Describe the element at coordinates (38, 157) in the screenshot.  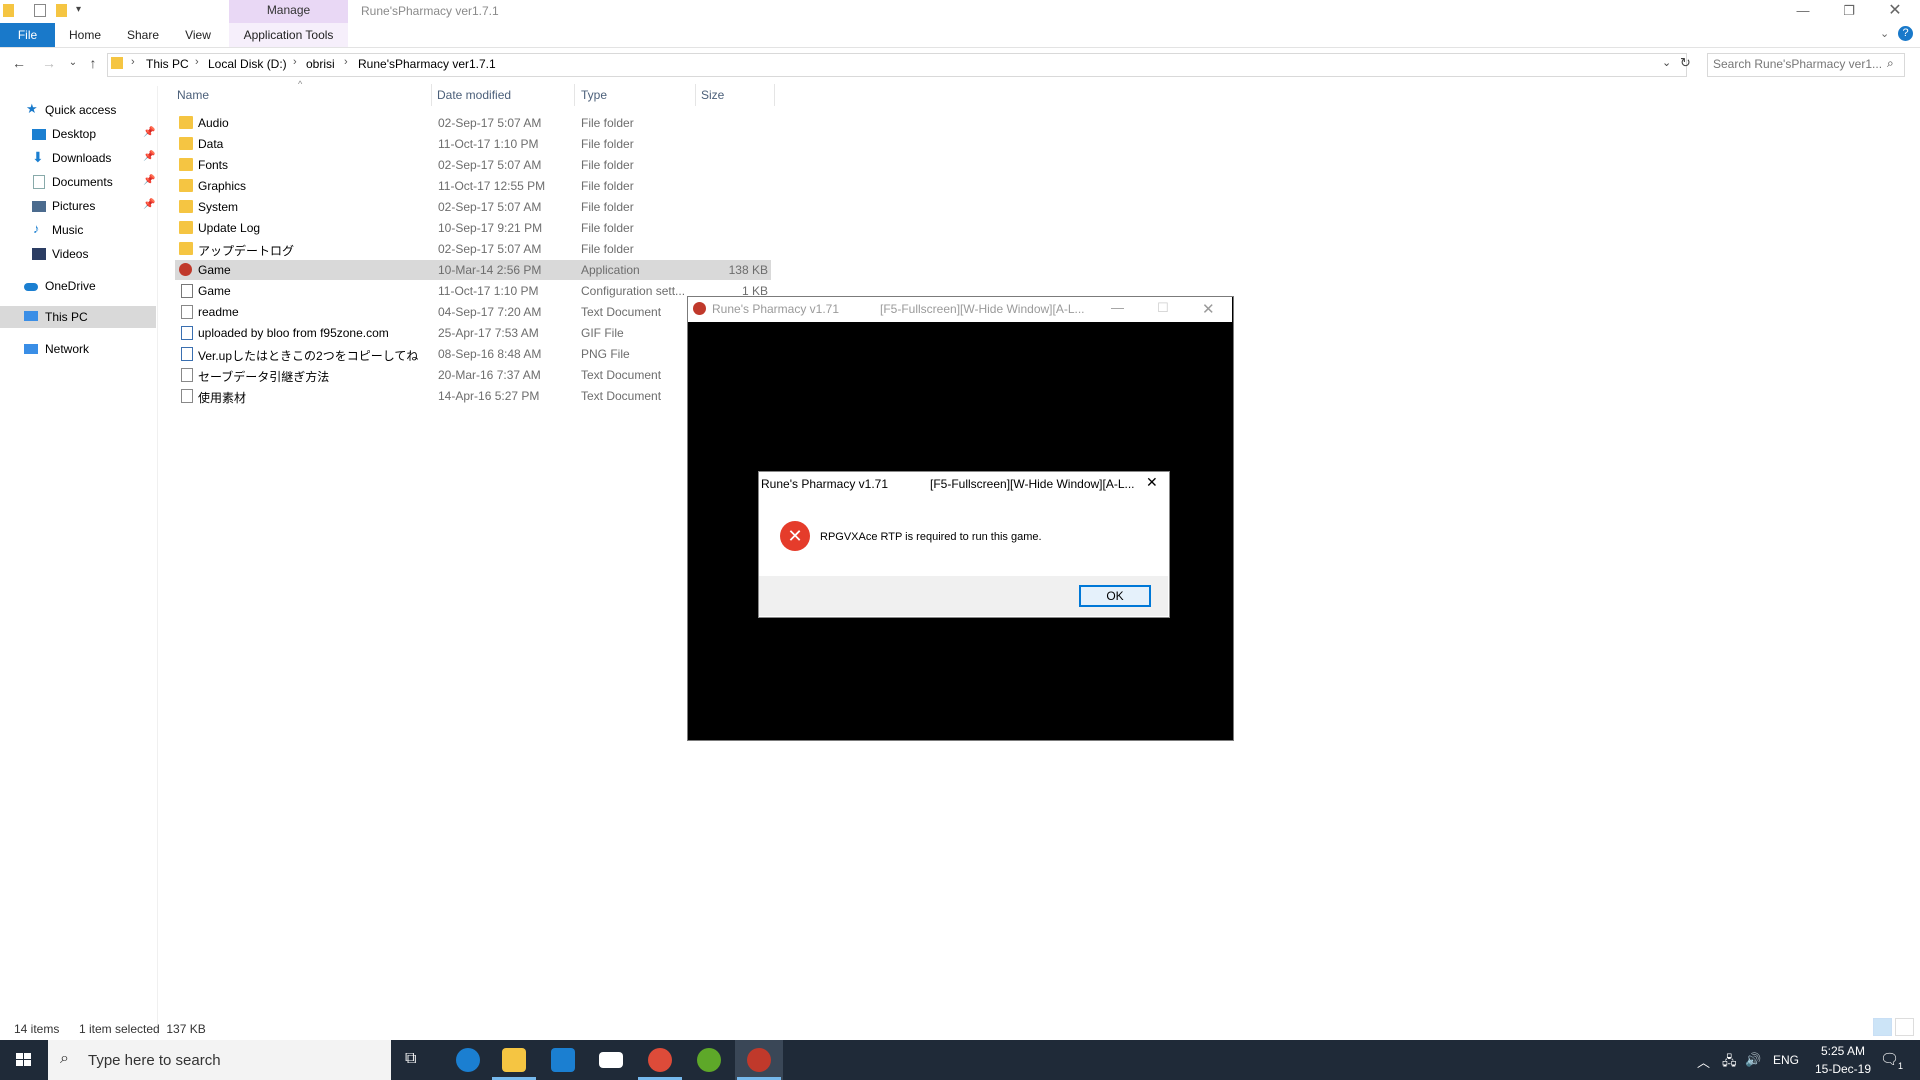
I see `download-icon: ⬇` at that location.